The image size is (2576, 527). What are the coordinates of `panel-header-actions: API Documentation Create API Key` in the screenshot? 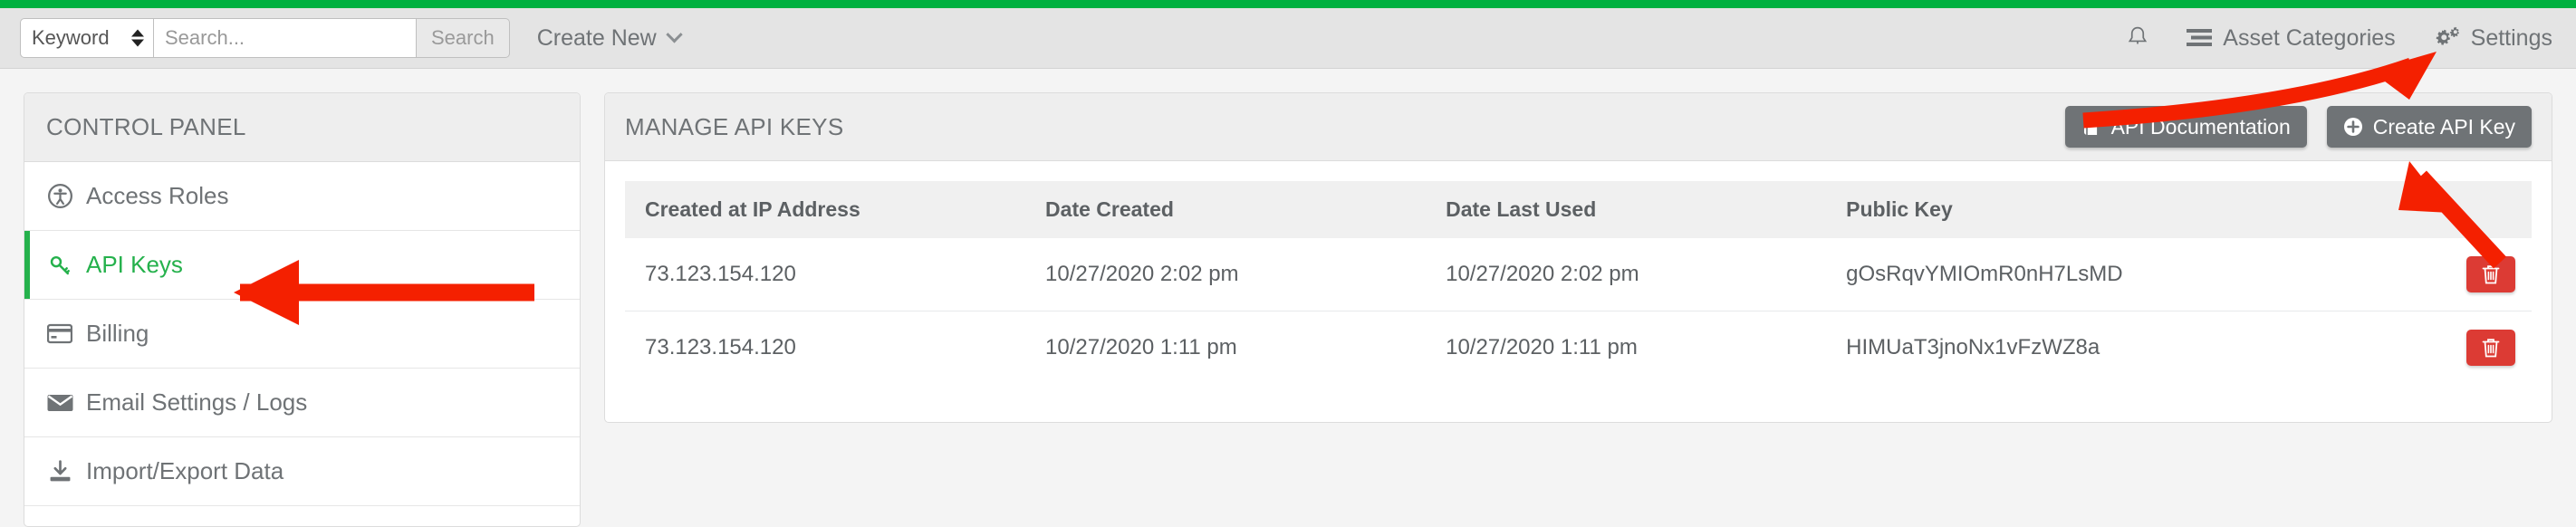 It's located at (2298, 127).